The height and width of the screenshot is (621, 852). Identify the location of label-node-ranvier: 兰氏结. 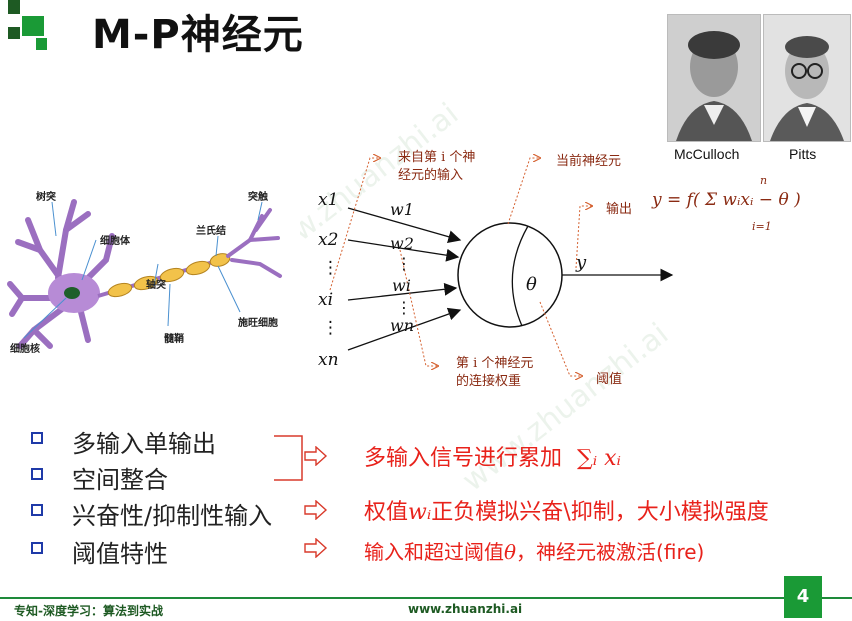
(211, 231).